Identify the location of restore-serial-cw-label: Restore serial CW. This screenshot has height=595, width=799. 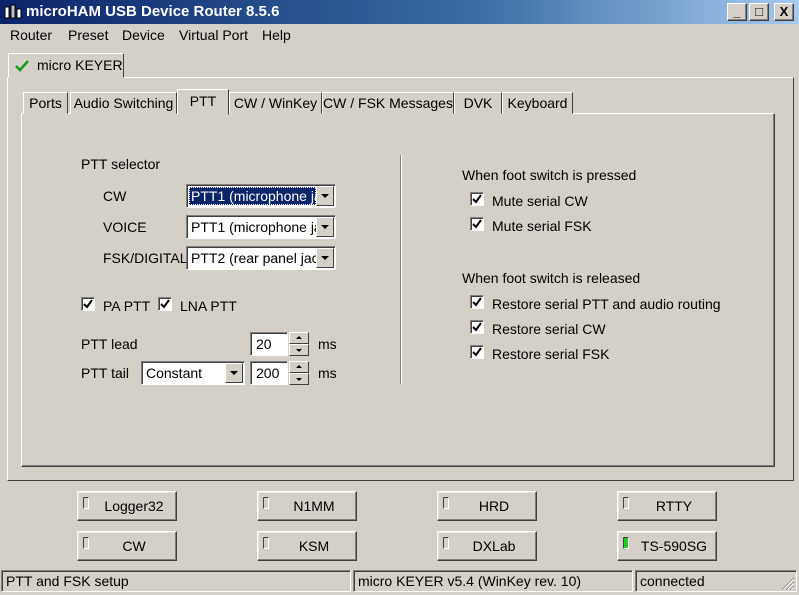
(549, 329).